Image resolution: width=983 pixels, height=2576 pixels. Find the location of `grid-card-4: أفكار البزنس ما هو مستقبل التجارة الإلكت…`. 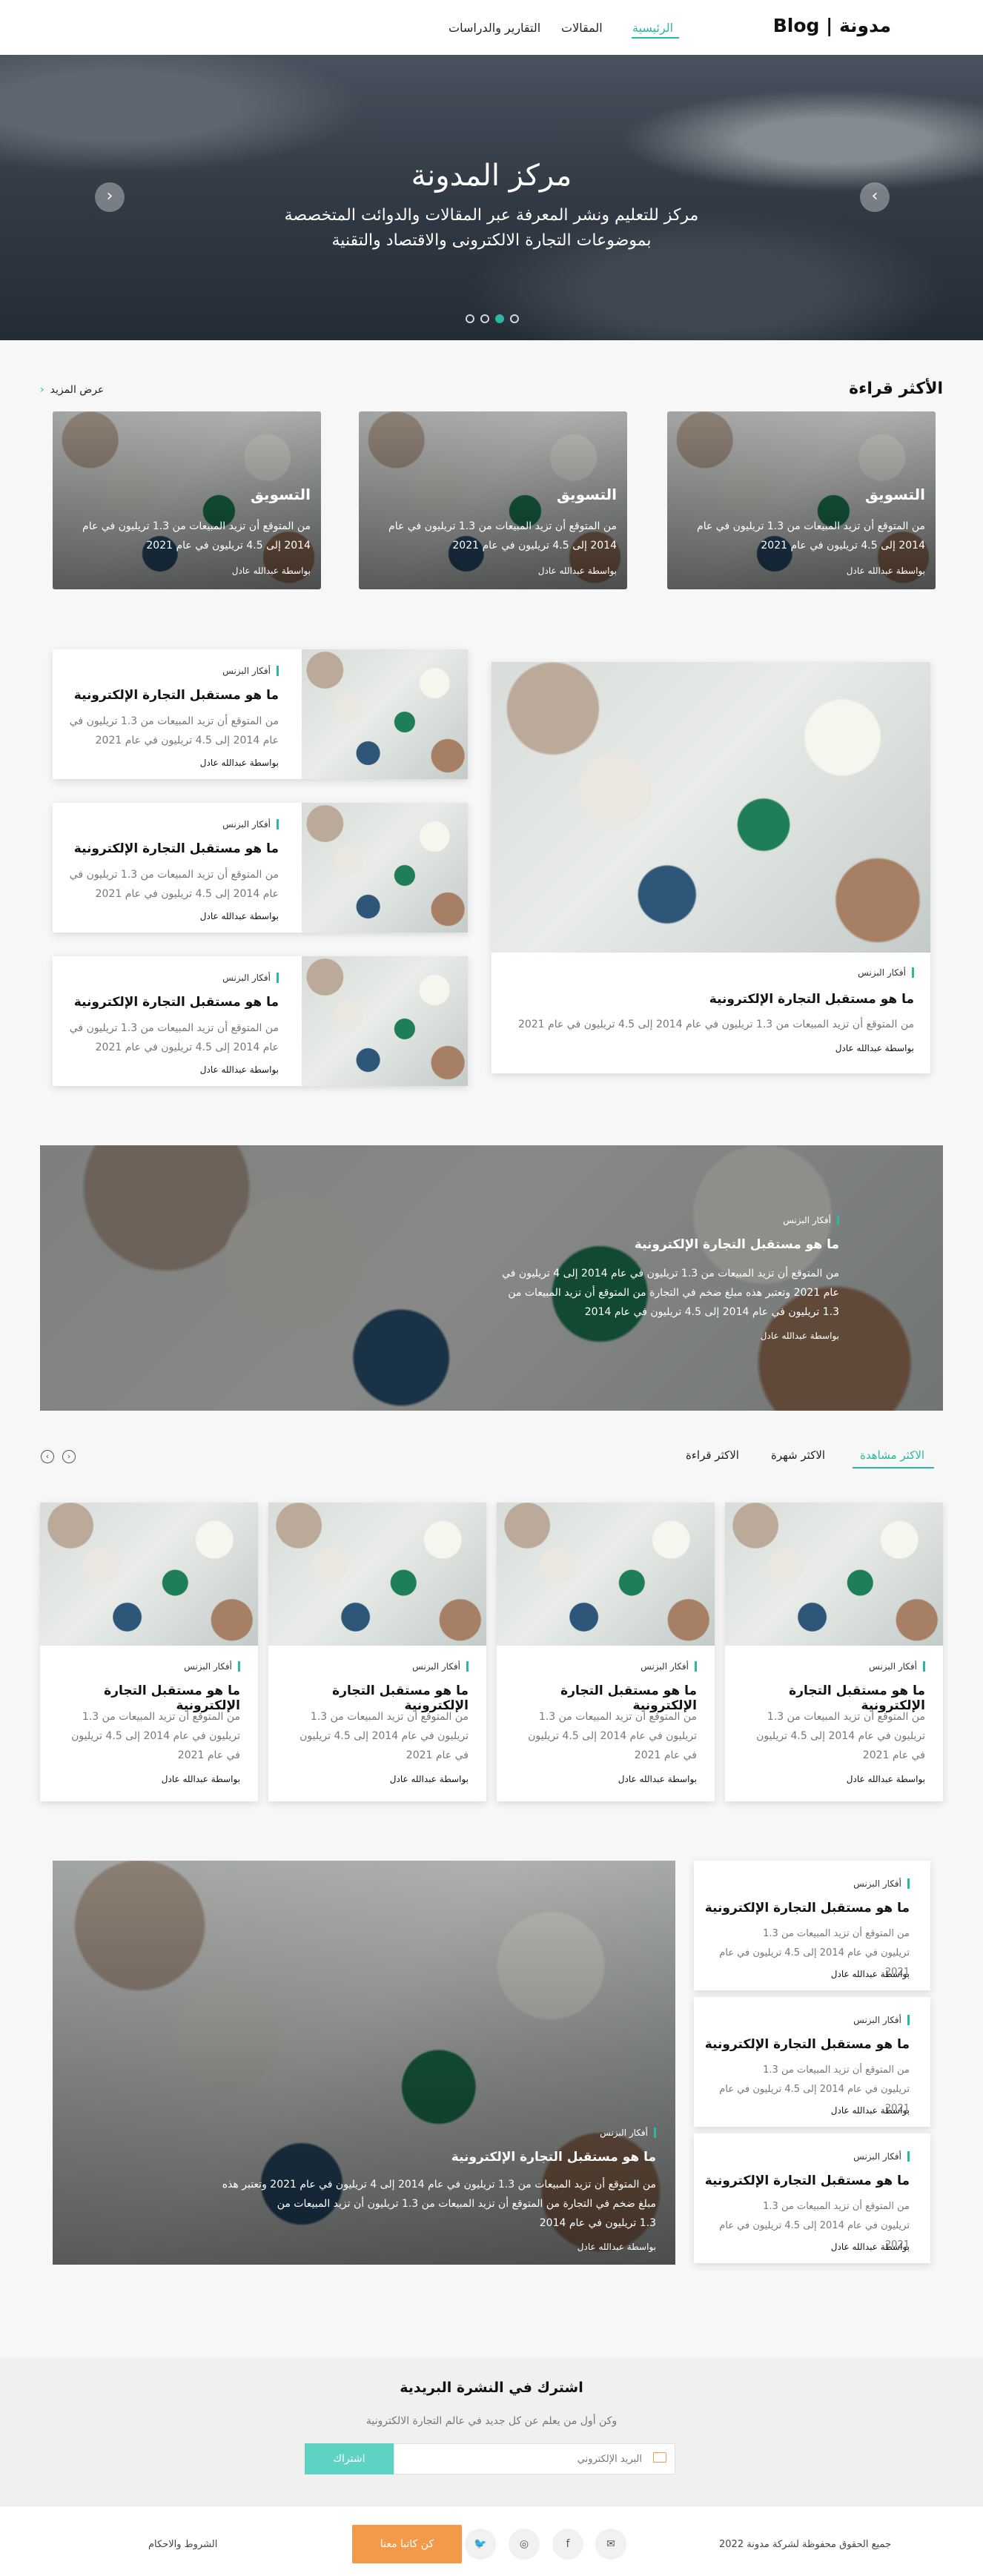

grid-card-4: أفكار البزنس ما هو مستقبل التجارة الإلكت… is located at coordinates (149, 1652).